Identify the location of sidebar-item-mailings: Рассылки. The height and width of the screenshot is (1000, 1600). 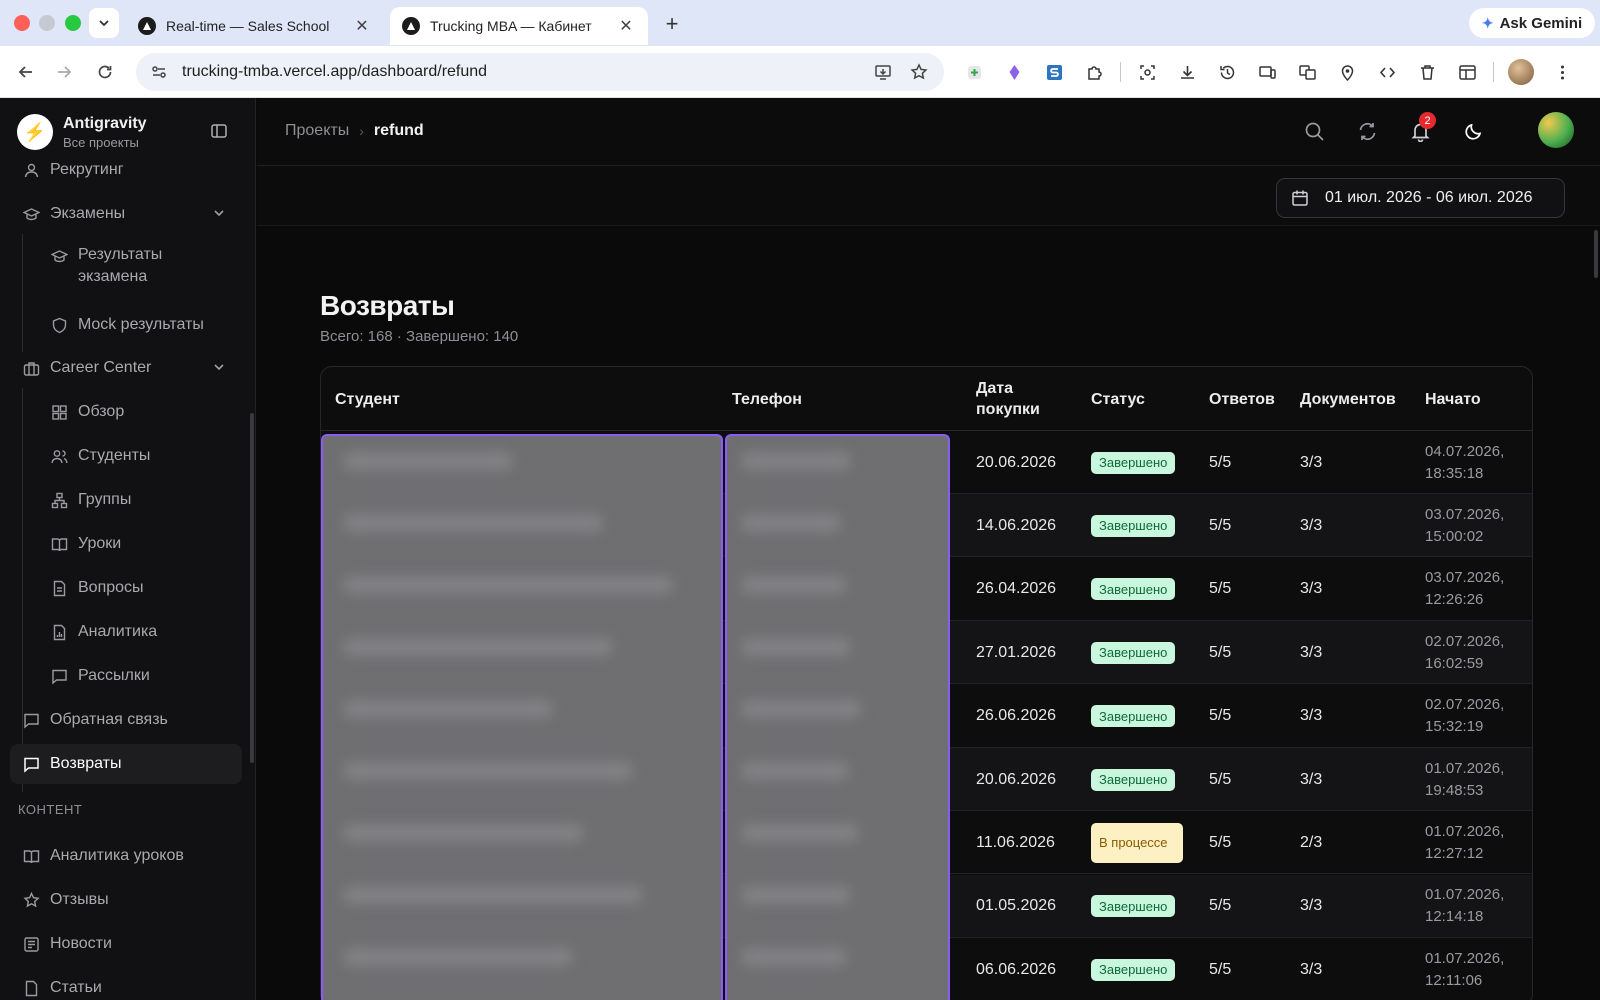
(140, 676).